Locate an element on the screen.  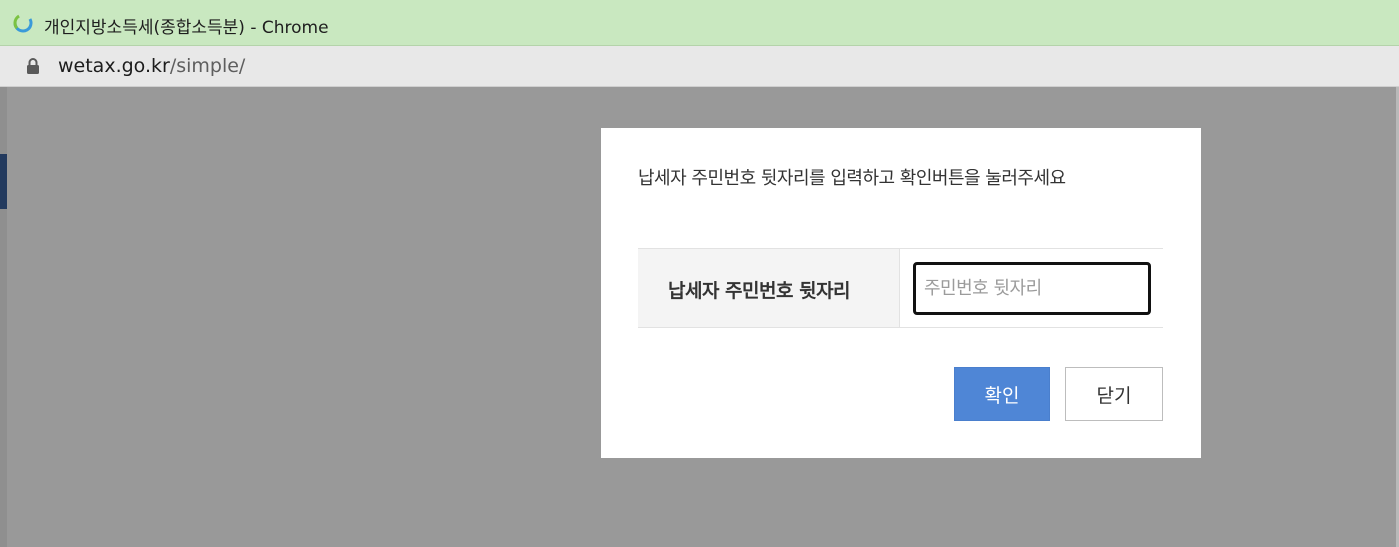
wetax-logo-icon is located at coordinates (23, 23).